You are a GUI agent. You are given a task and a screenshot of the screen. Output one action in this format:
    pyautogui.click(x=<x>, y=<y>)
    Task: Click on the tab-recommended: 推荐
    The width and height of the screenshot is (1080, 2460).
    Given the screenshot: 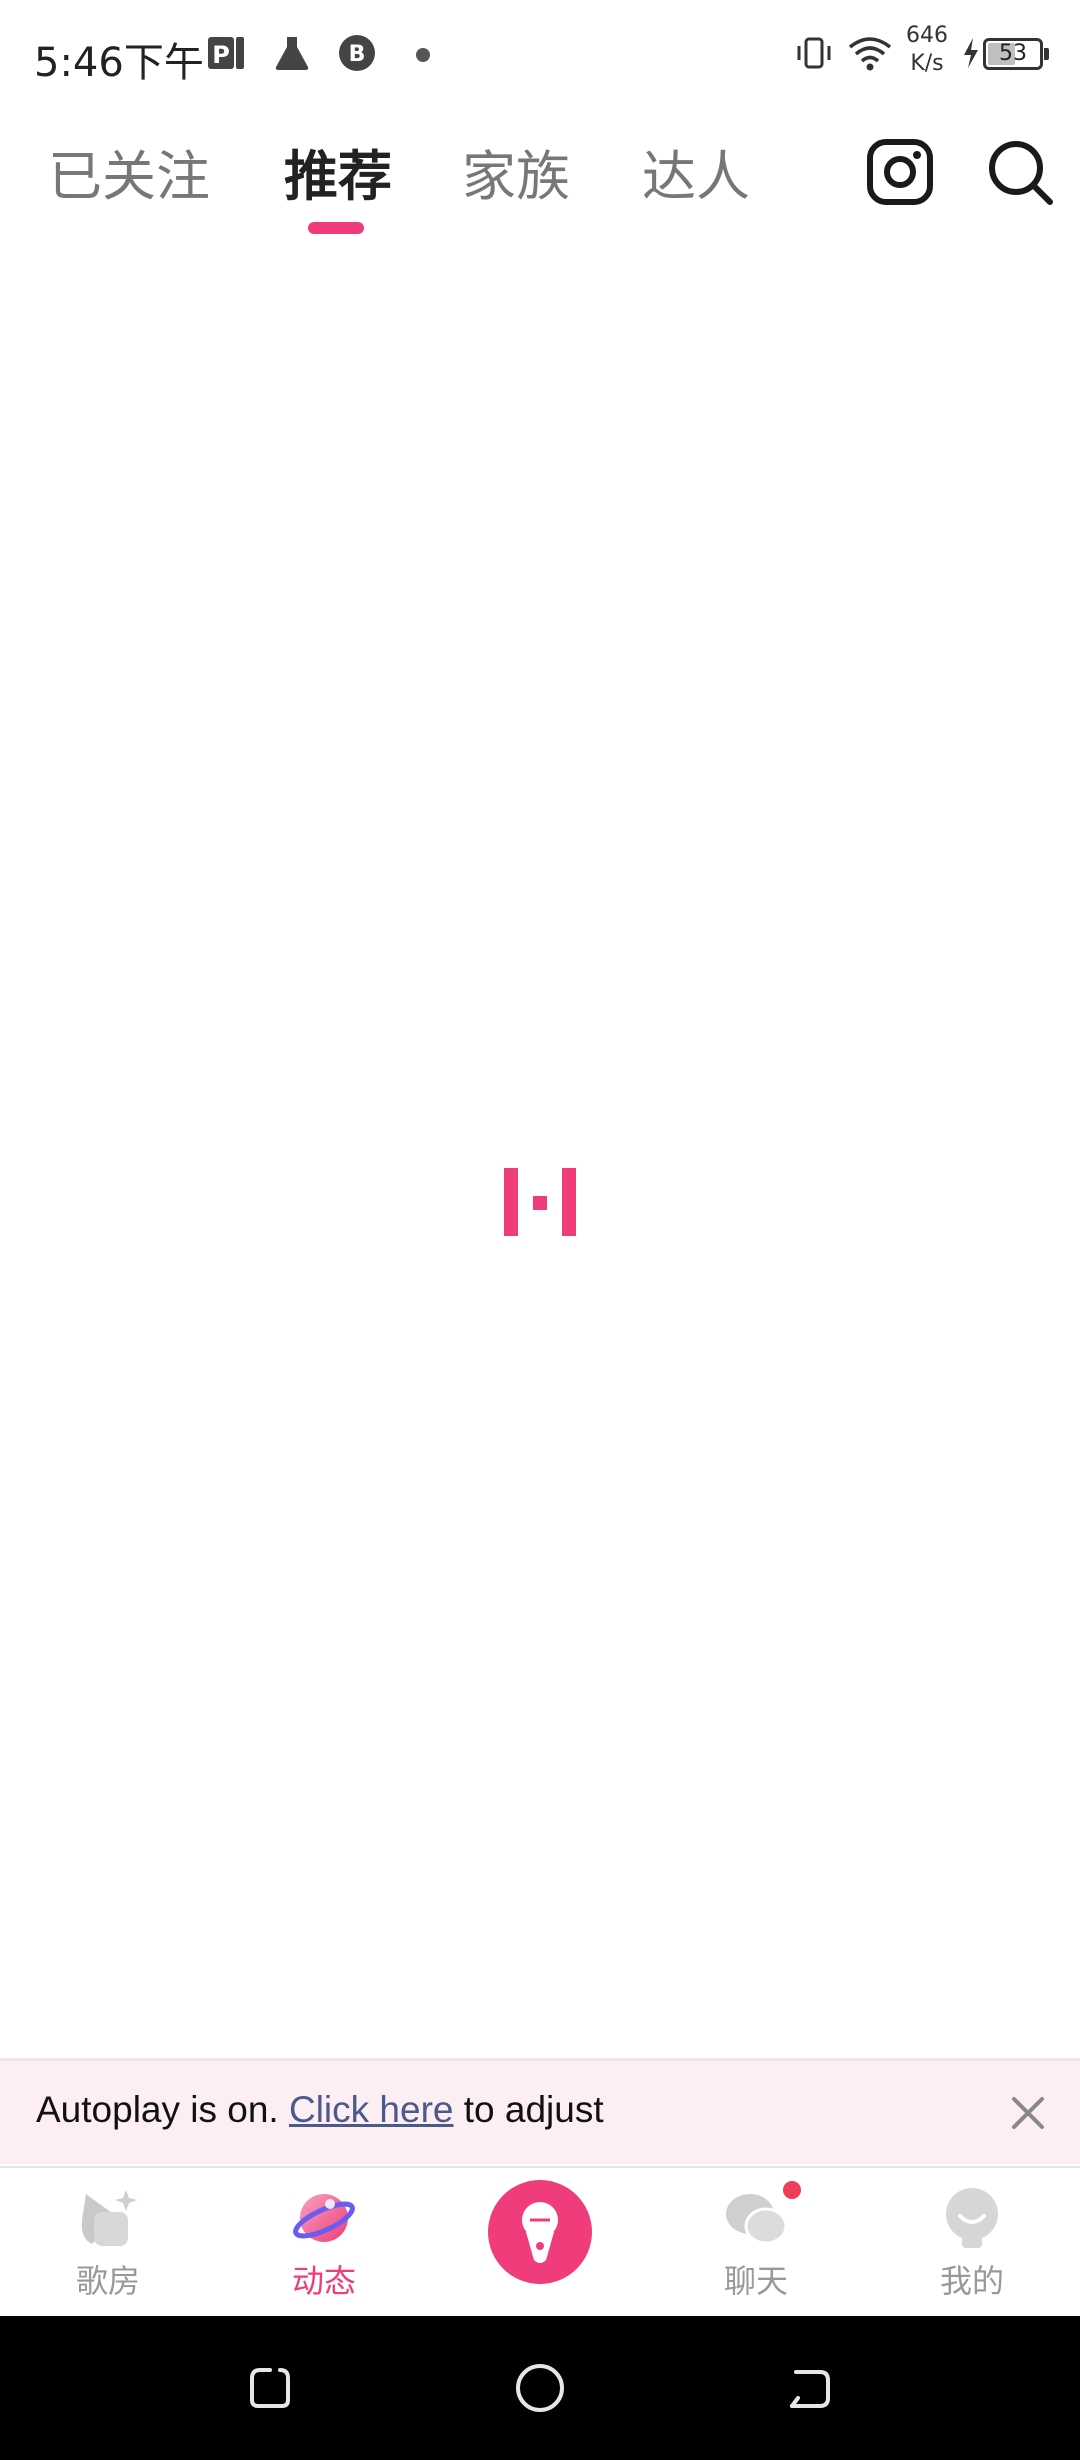 What is the action you would take?
    pyautogui.click(x=338, y=171)
    